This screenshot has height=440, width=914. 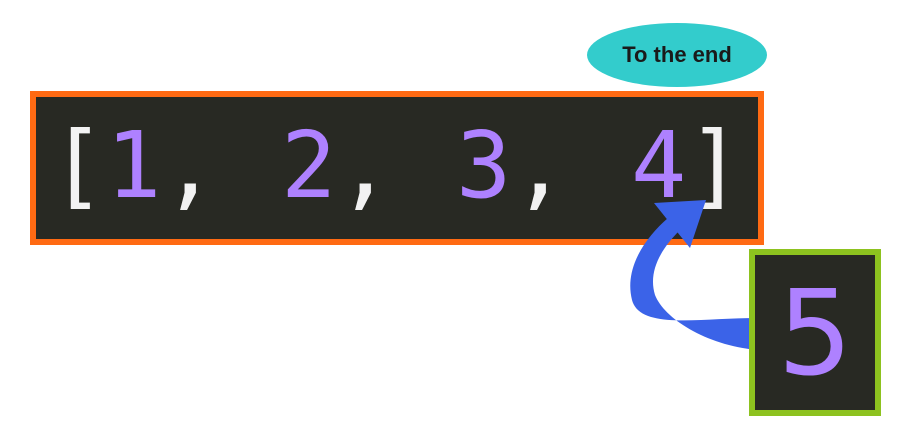 I want to click on to-the-end-callout: To the end, so click(x=677, y=55).